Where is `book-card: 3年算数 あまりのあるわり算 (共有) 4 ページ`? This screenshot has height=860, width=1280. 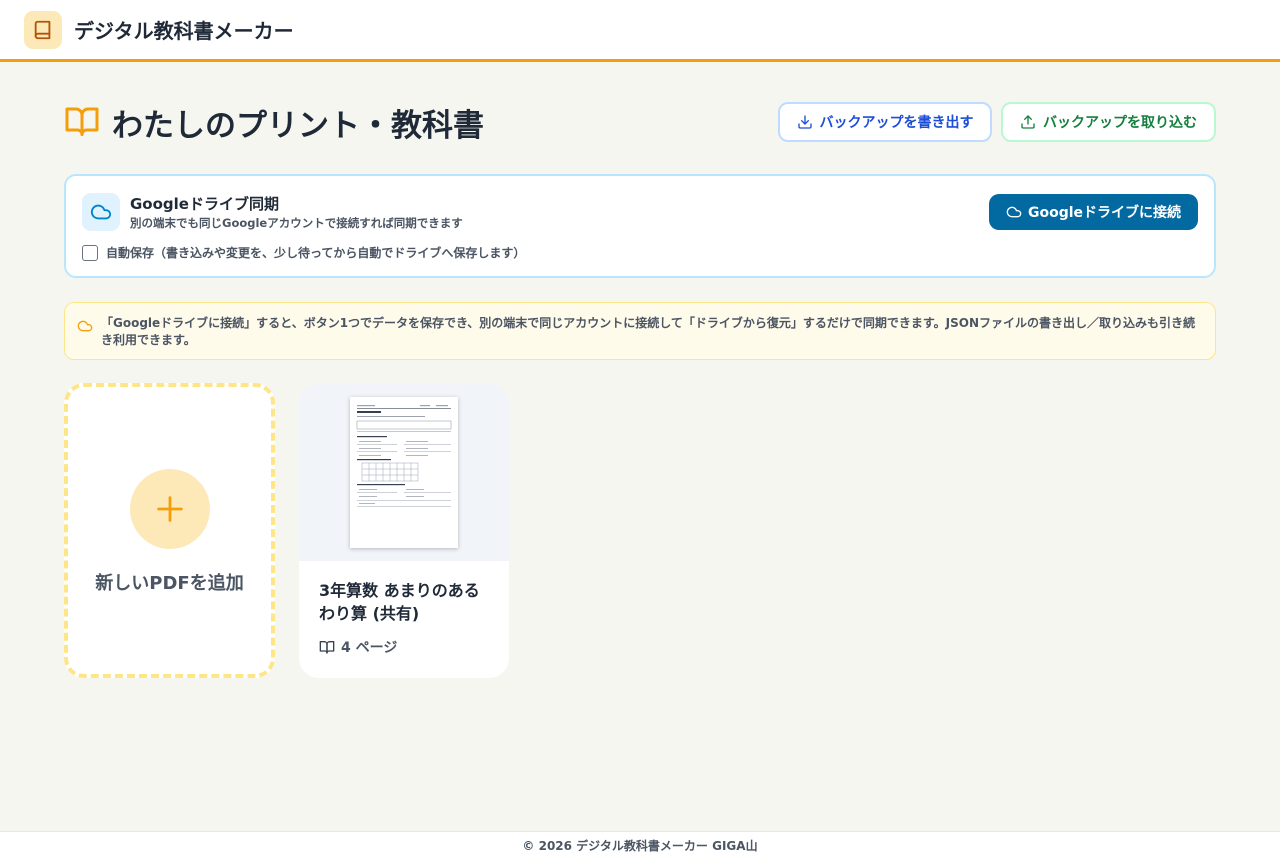 book-card: 3年算数 あまりのあるわり算 (共有) 4 ページ is located at coordinates (404, 530).